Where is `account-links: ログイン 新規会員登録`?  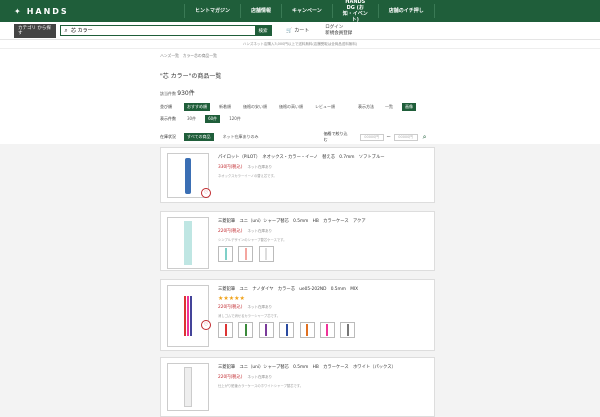 account-links: ログイン 新規会員登録 is located at coordinates (338, 31).